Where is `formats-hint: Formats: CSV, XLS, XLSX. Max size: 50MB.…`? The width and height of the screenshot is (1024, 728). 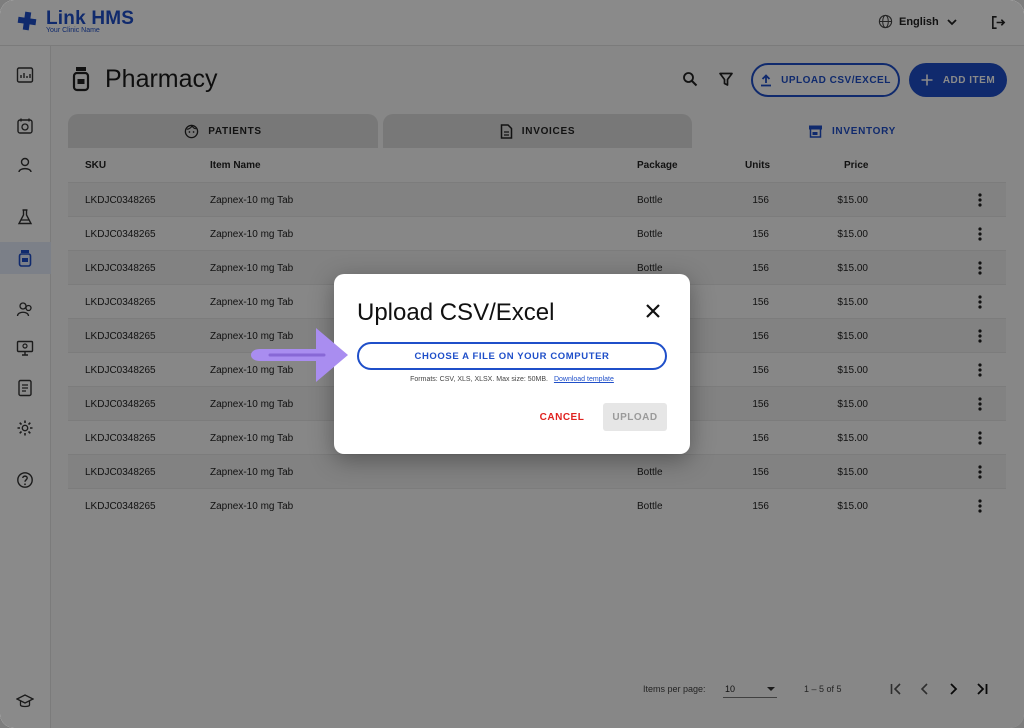 formats-hint: Formats: CSV, XLS, XLSX. Max size: 50MB.… is located at coordinates (512, 379).